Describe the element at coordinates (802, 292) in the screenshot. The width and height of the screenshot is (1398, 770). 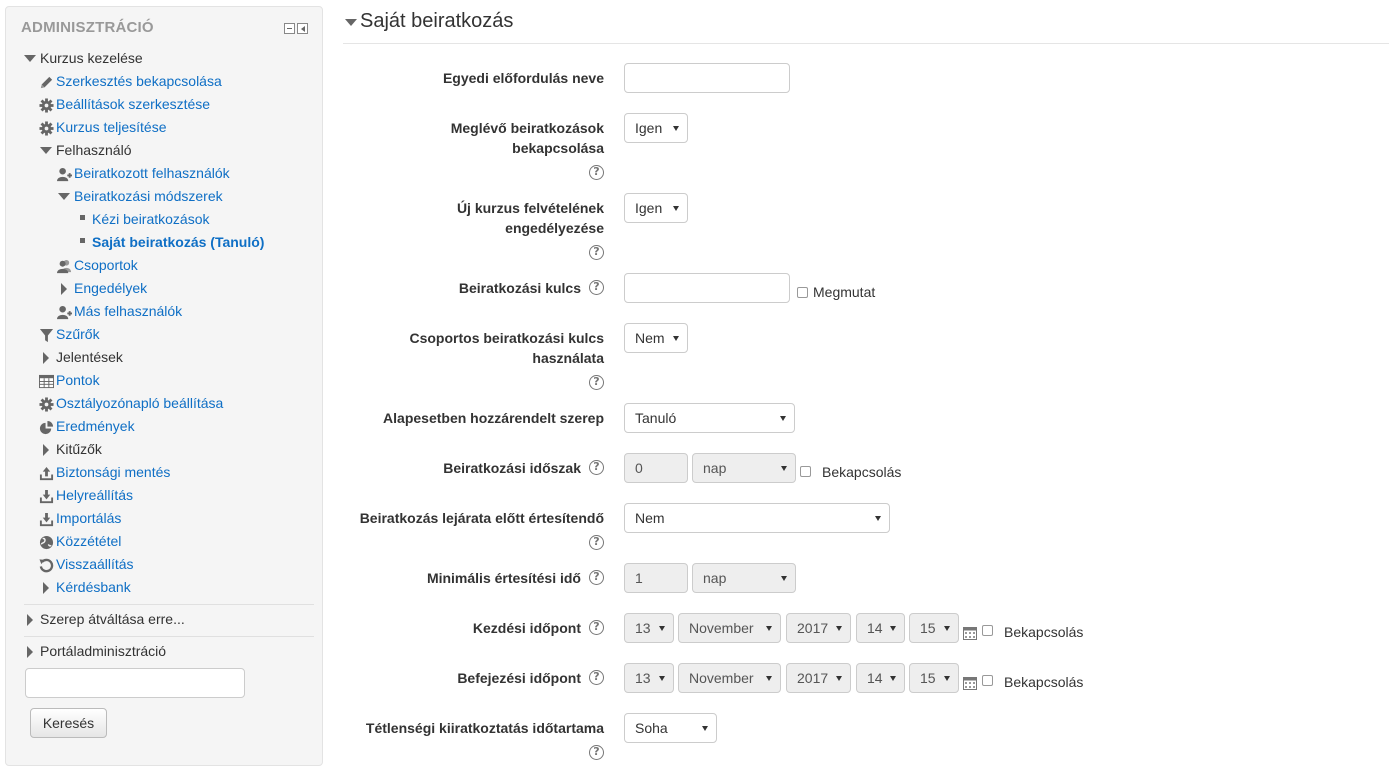
I see `show-key-checkbox` at that location.